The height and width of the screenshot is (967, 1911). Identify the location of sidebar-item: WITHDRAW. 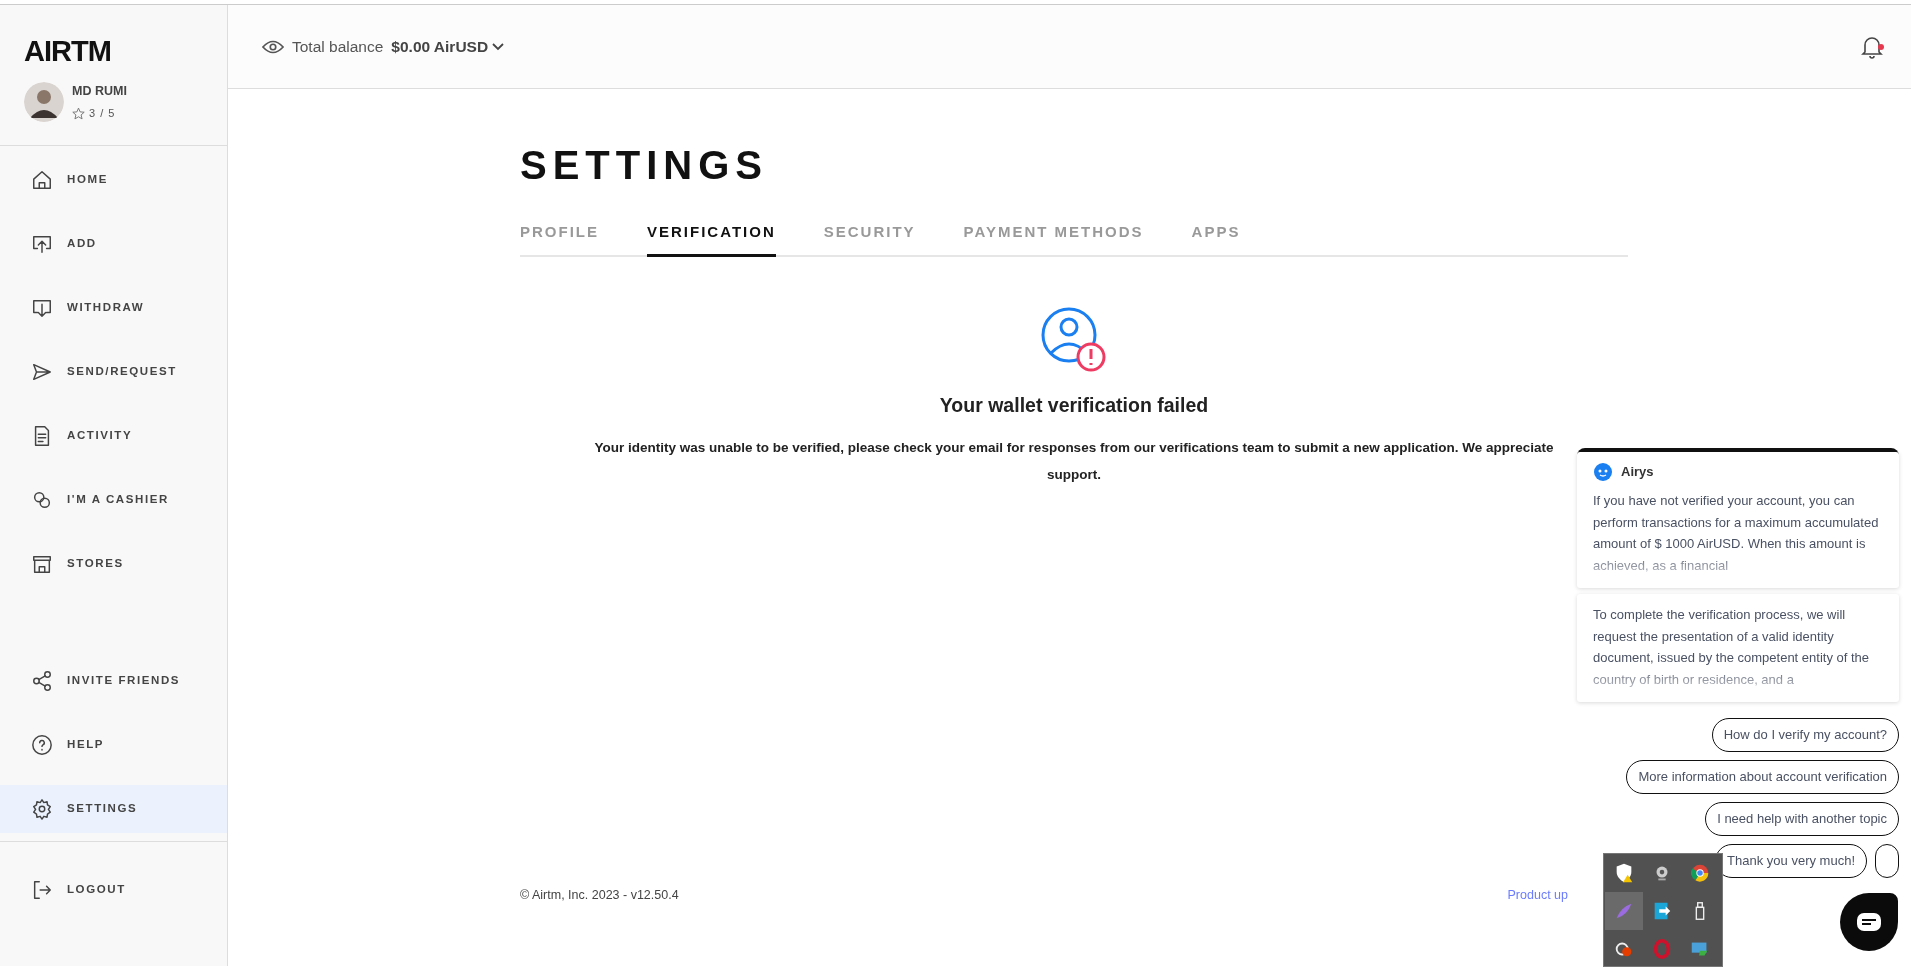
(113, 308).